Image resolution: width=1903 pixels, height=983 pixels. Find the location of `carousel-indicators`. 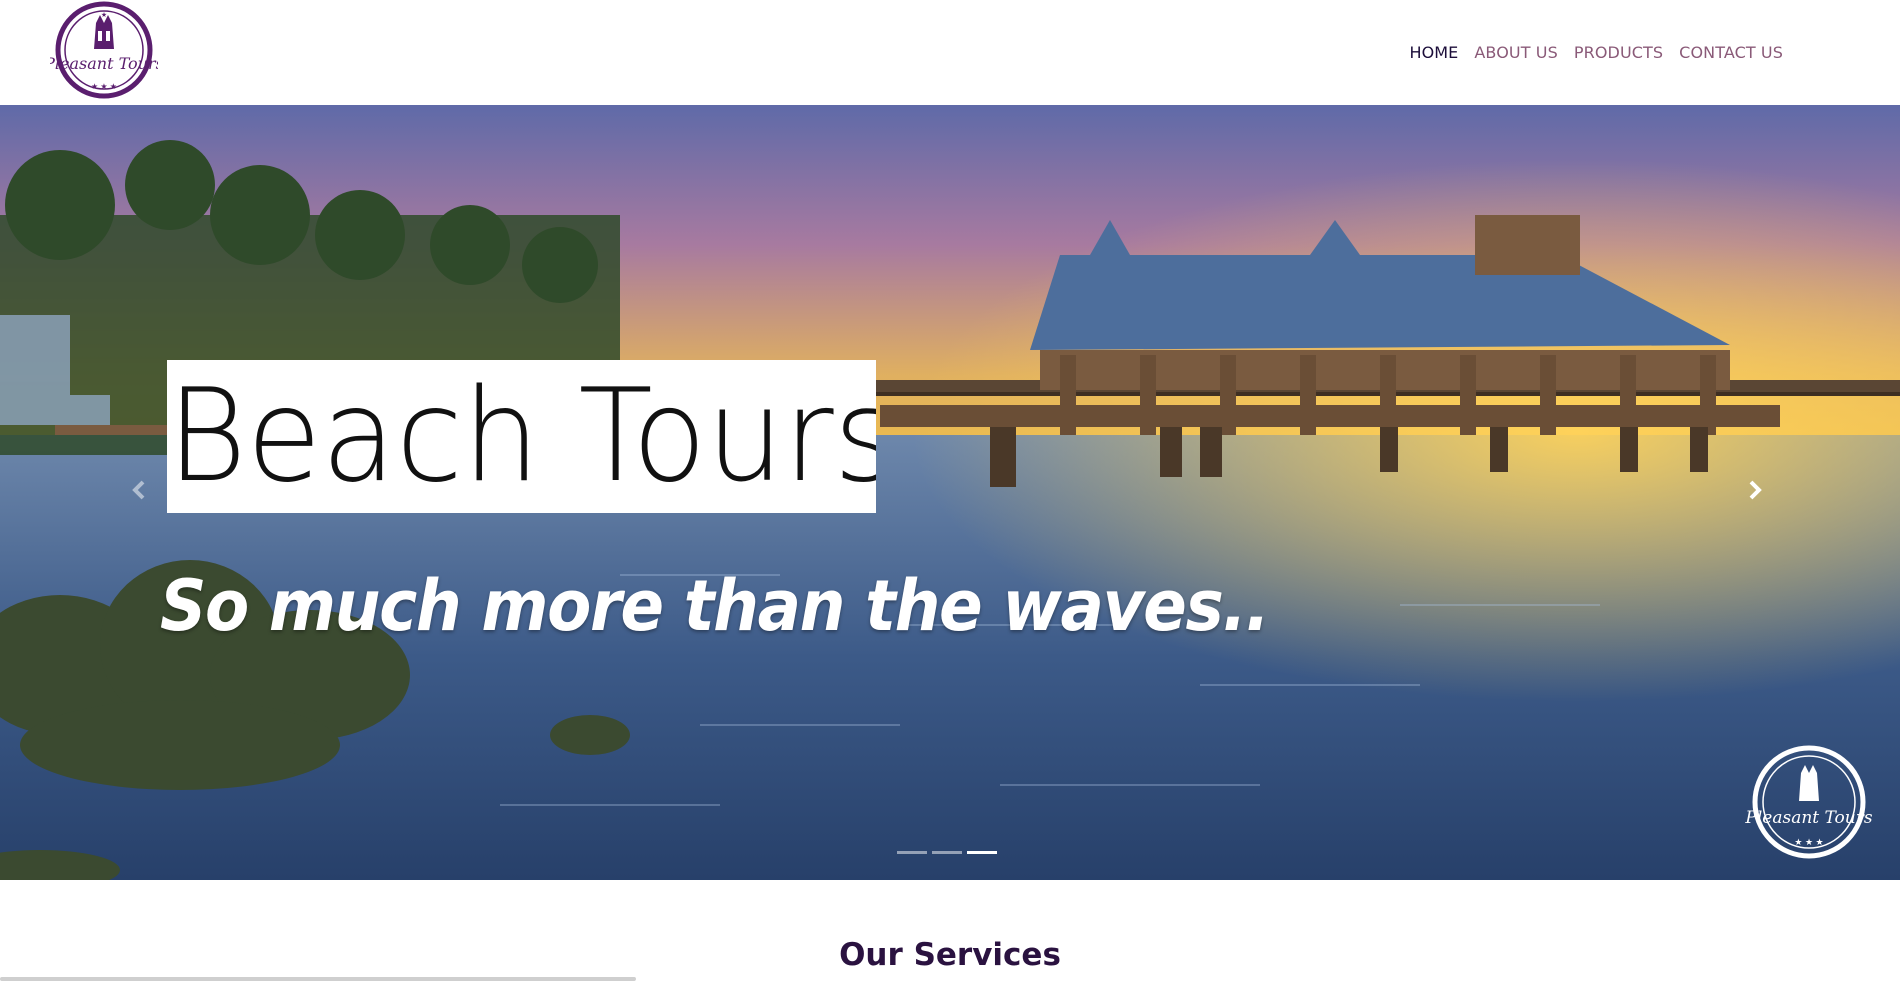

carousel-indicators is located at coordinates (947, 852).